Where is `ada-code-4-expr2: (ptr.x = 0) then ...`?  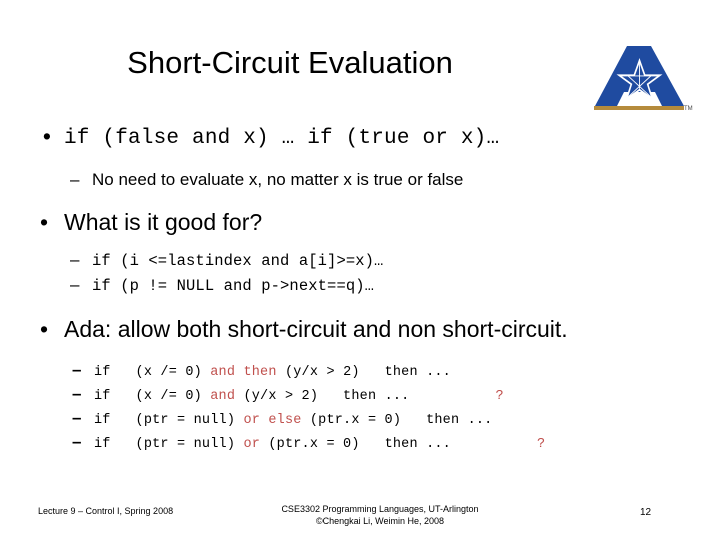
ada-code-4-expr2: (ptr.x = 0) then ... is located at coordinates (355, 444).